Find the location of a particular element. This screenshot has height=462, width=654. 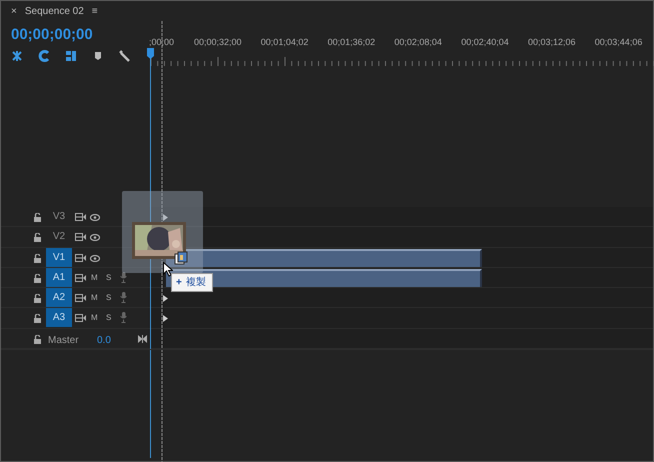

ruler-label: 00;02;08;04 is located at coordinates (418, 42).